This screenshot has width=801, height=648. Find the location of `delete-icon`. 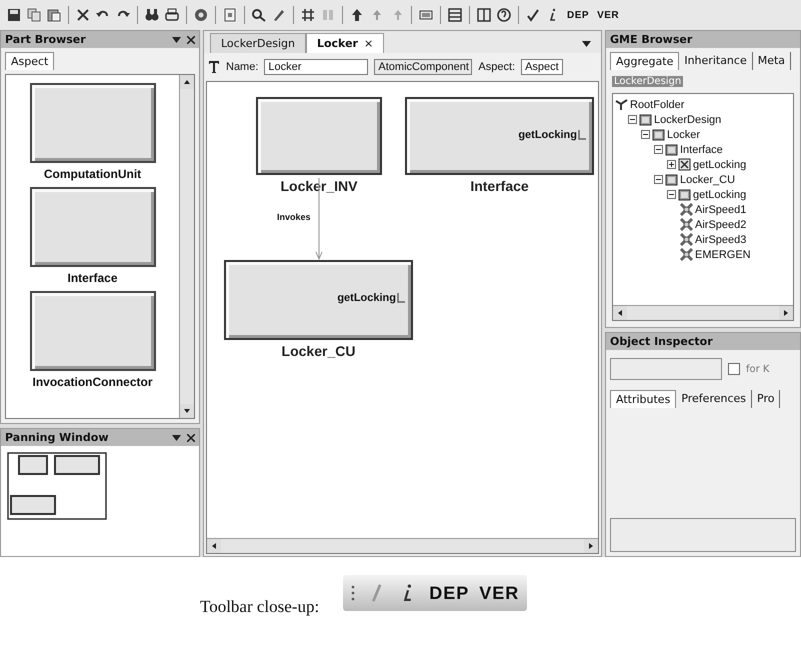

delete-icon is located at coordinates (83, 15).